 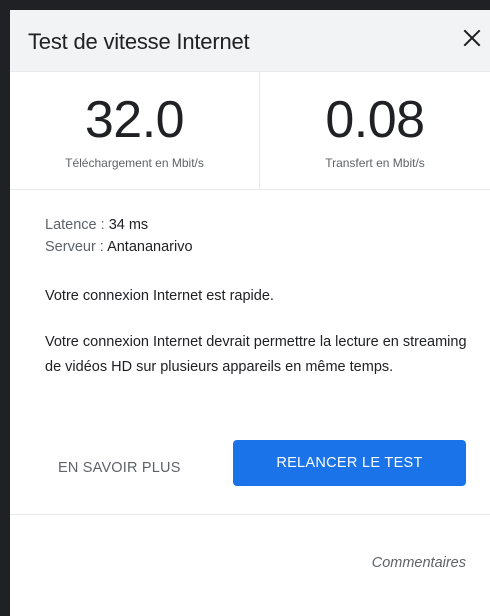 What do you see at coordinates (128, 225) in the screenshot?
I see `latency-value: 34 ms` at bounding box center [128, 225].